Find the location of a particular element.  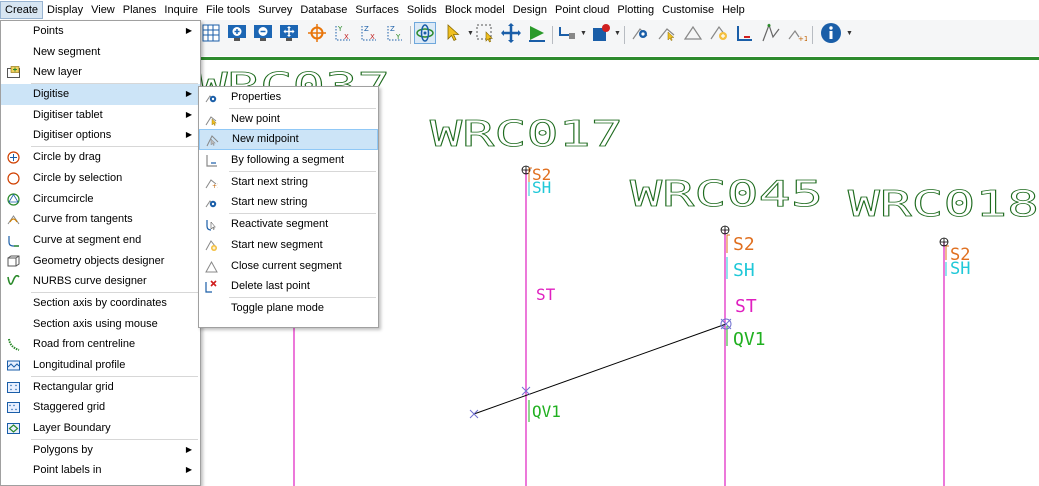

menu-item-nurbs-curve-designer: NURBS curve designer is located at coordinates (100, 281).